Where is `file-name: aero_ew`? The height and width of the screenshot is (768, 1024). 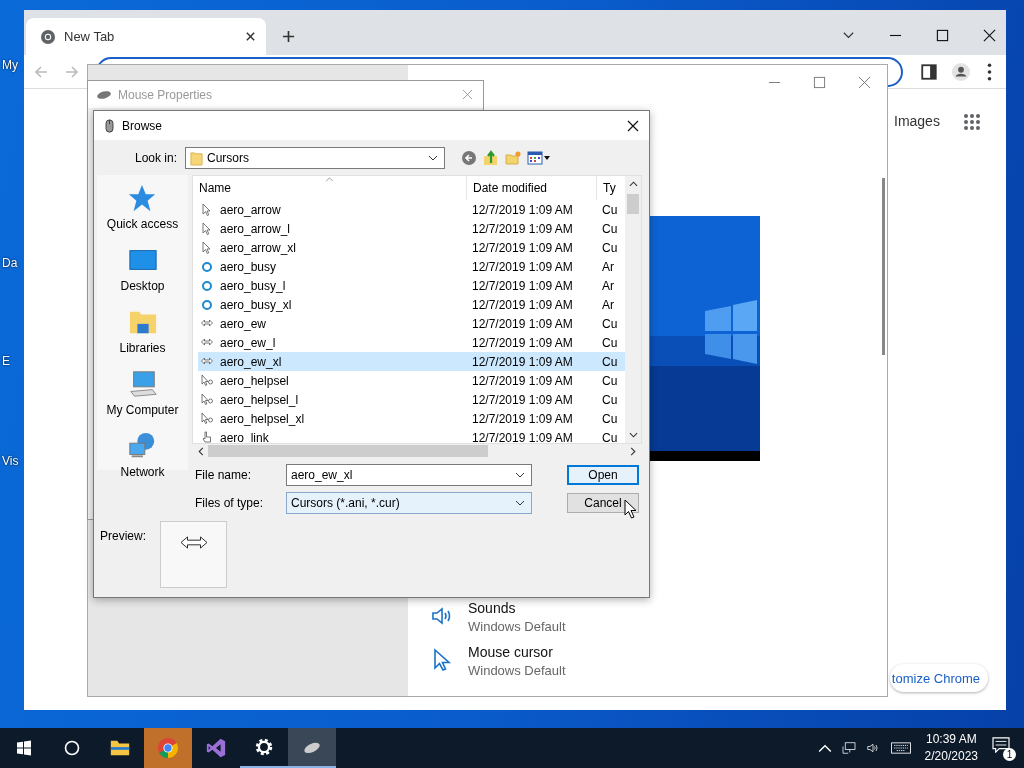 file-name: aero_ew is located at coordinates (243, 323).